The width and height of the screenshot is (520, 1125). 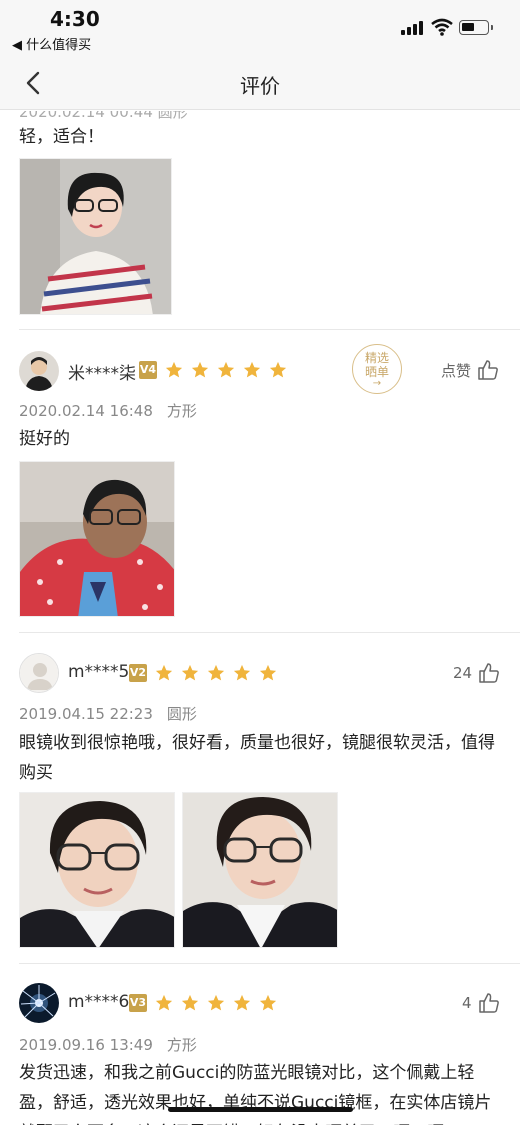 What do you see at coordinates (376, 365) in the screenshot?
I see `featured-badge-label: 精选晒单` at bounding box center [376, 365].